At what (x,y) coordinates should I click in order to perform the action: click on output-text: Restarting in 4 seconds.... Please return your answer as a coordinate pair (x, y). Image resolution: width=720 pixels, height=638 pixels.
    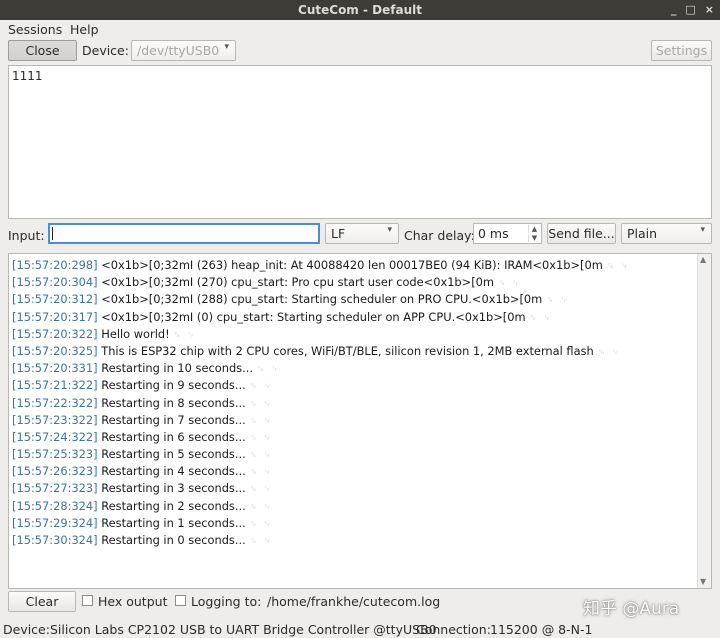
    Looking at the image, I should click on (173, 471).